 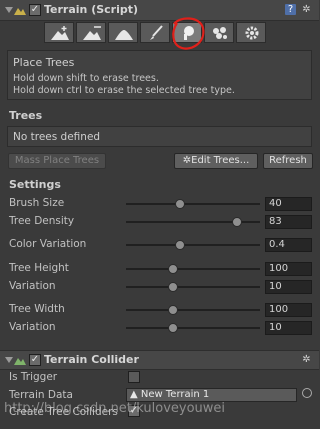 I want to click on gear-icon, so click(x=252, y=33).